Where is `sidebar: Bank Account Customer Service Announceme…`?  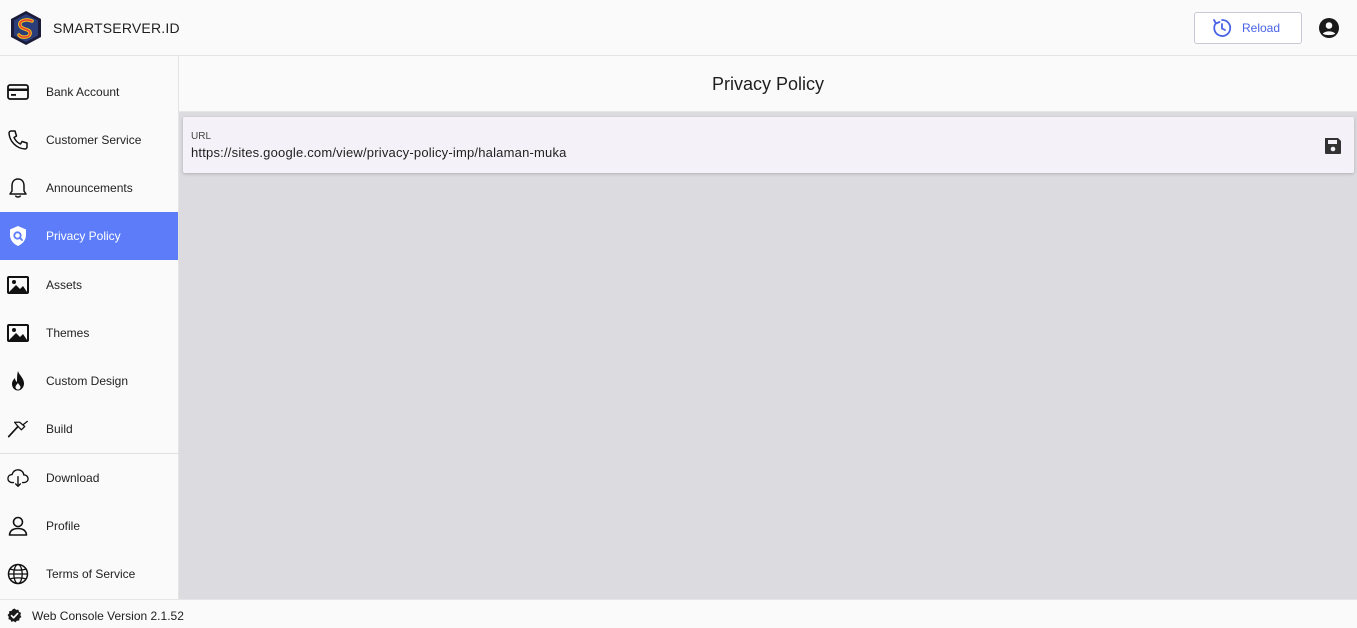 sidebar: Bank Account Customer Service Announceme… is located at coordinates (89, 327).